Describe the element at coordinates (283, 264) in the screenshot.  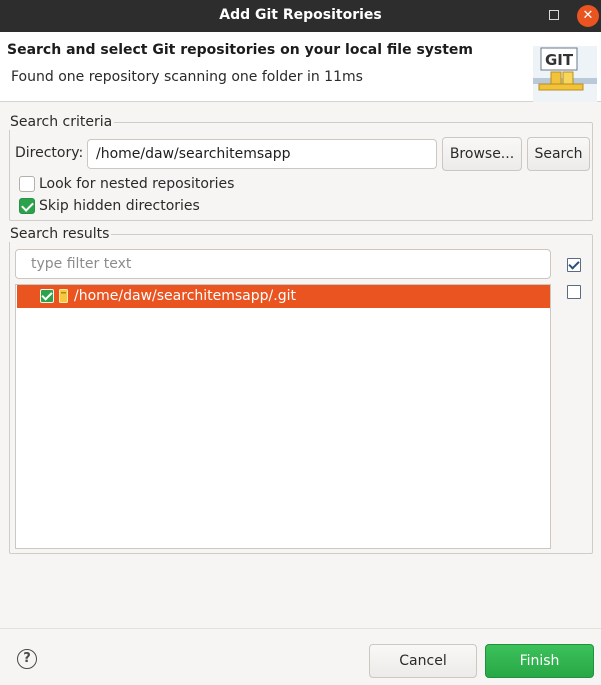
I see `filter-input: type filter text` at that location.